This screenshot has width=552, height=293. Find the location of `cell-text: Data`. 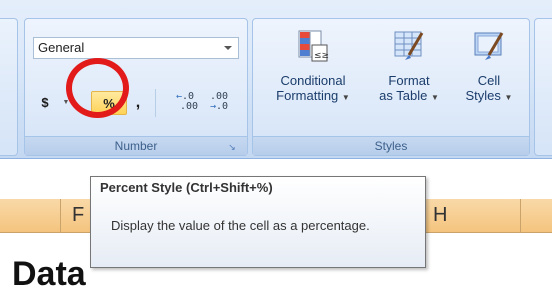

cell-text: Data is located at coordinates (49, 274).